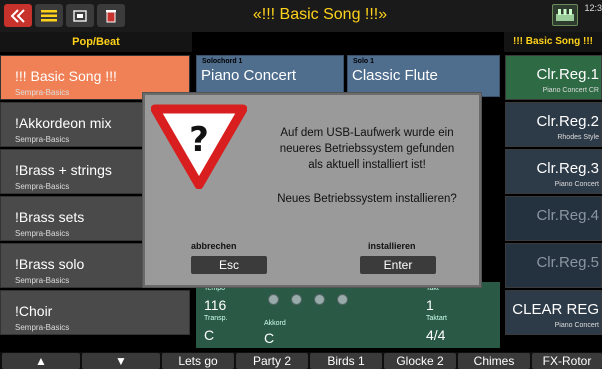  I want to click on confirm-button: Enter, so click(398, 265).